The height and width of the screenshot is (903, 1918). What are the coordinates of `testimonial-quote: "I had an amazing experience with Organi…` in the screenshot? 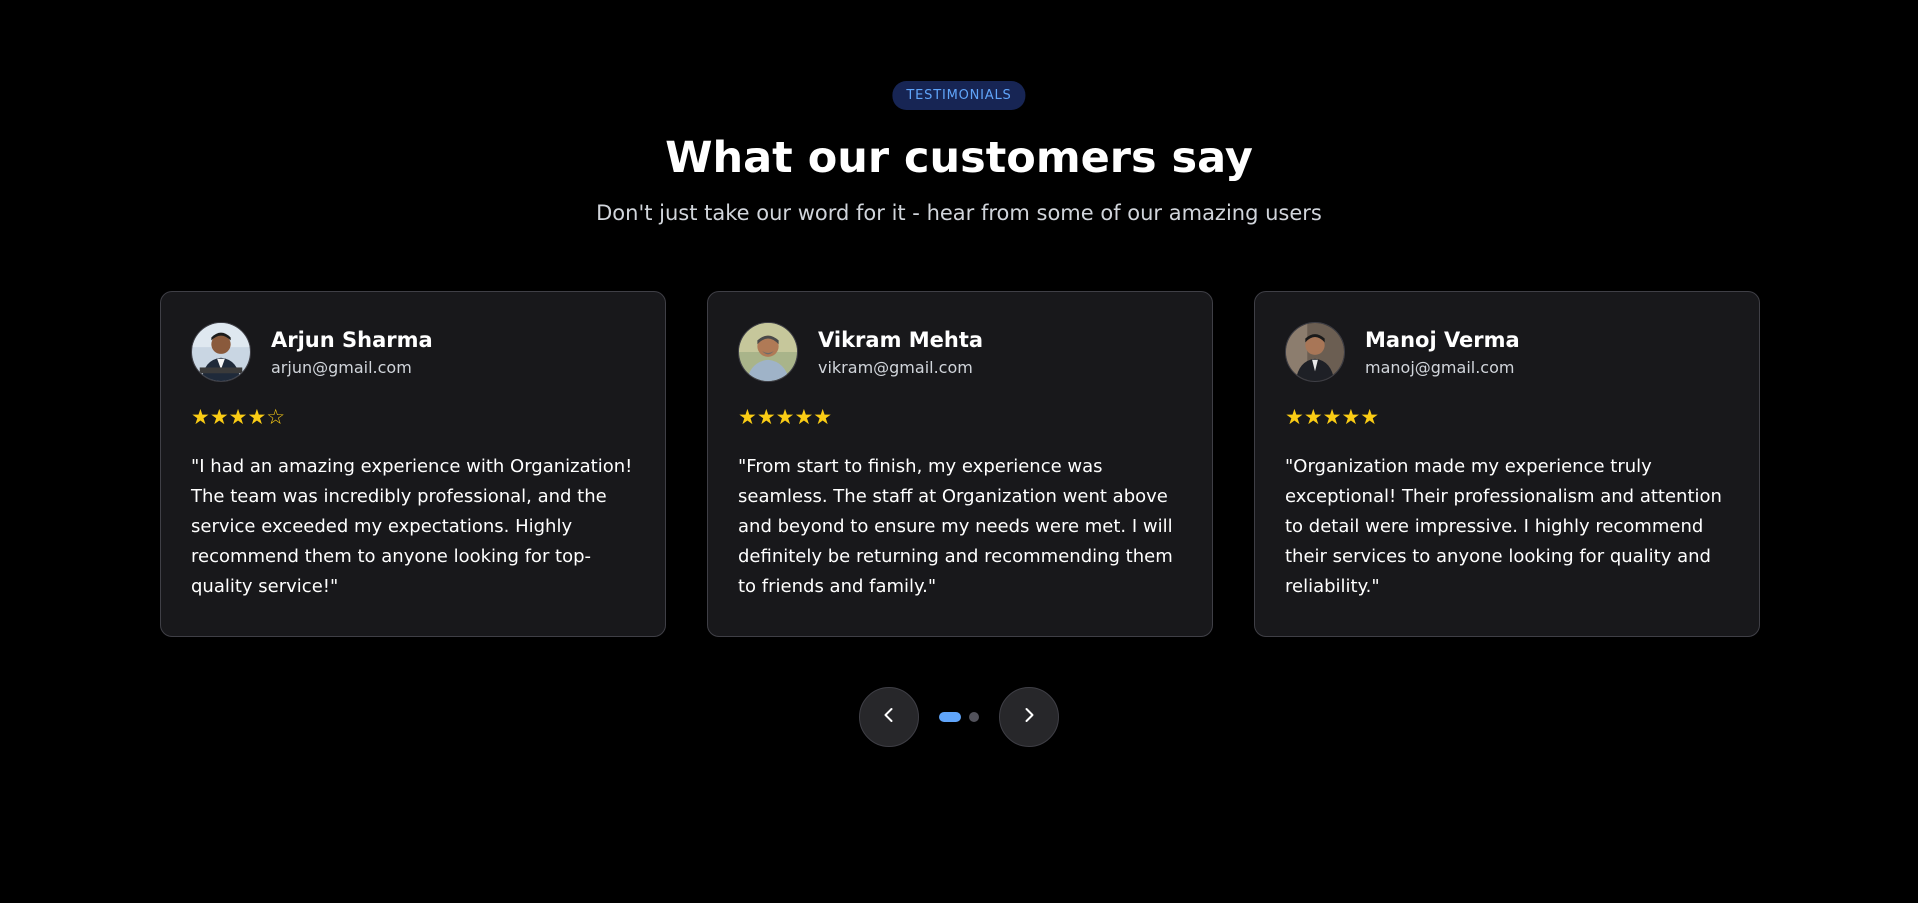 It's located at (412, 526).